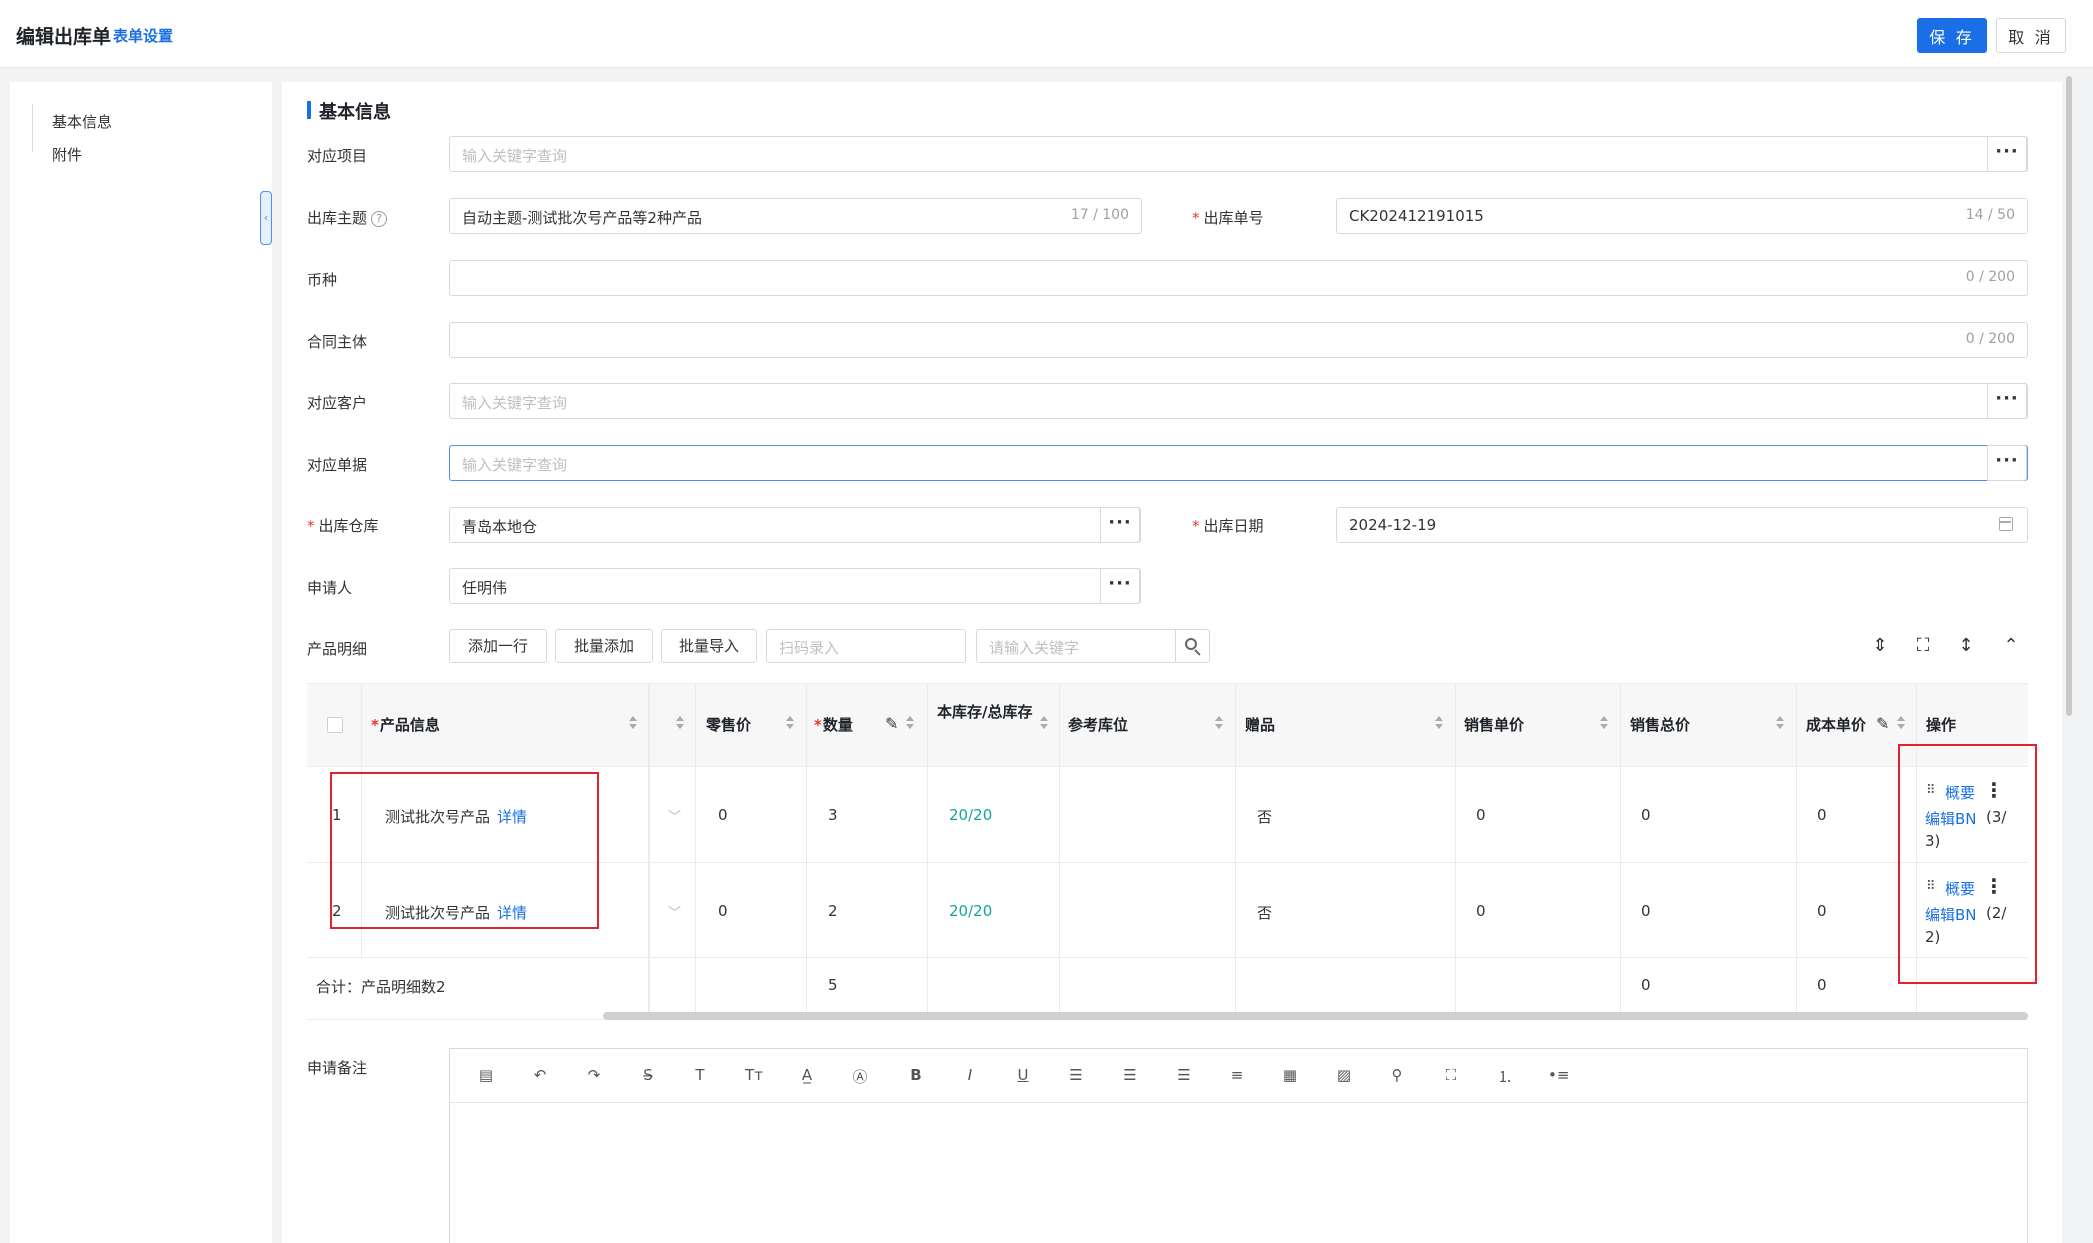 This screenshot has width=2093, height=1243. I want to click on chevron-left-icon: ‹, so click(266, 218).